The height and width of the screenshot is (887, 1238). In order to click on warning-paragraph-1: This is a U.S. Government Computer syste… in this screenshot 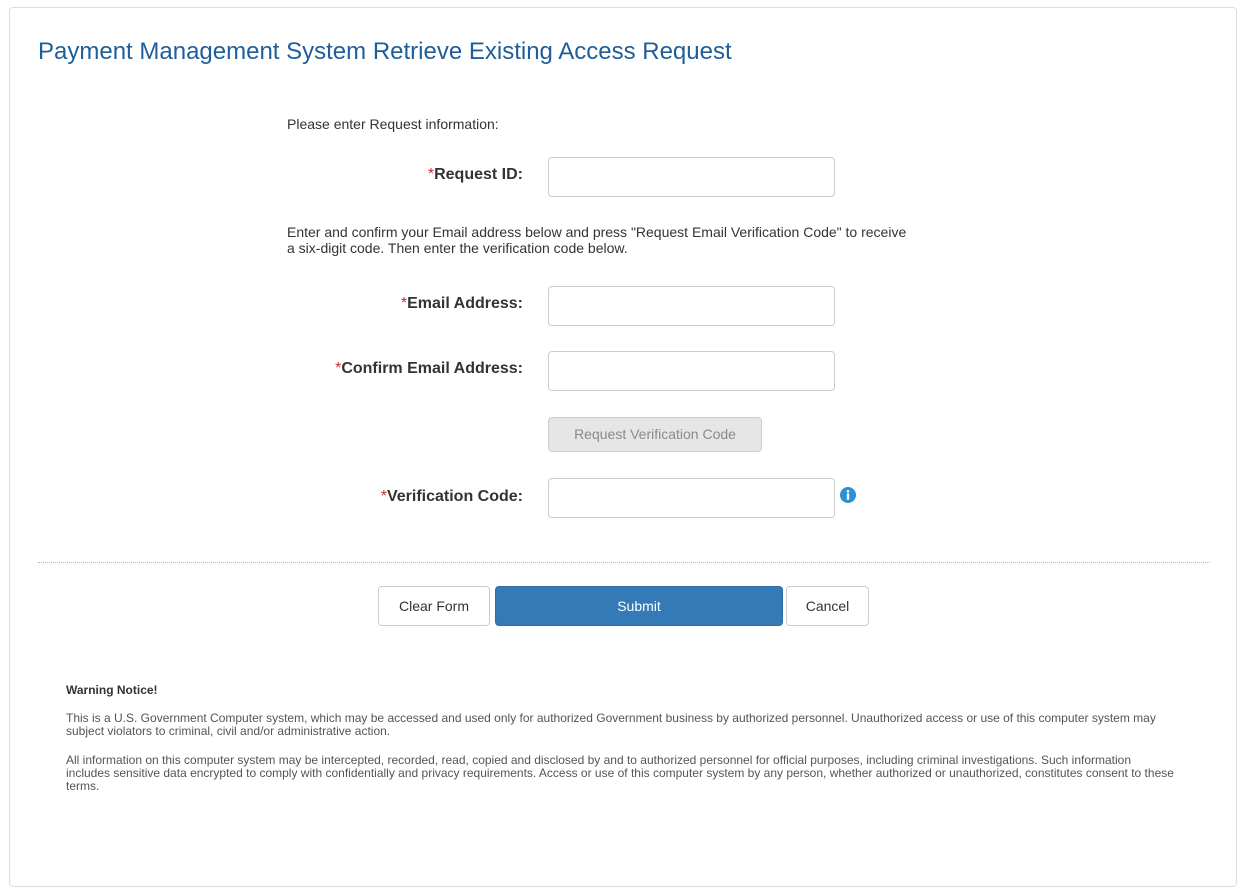, I will do `click(611, 724)`.